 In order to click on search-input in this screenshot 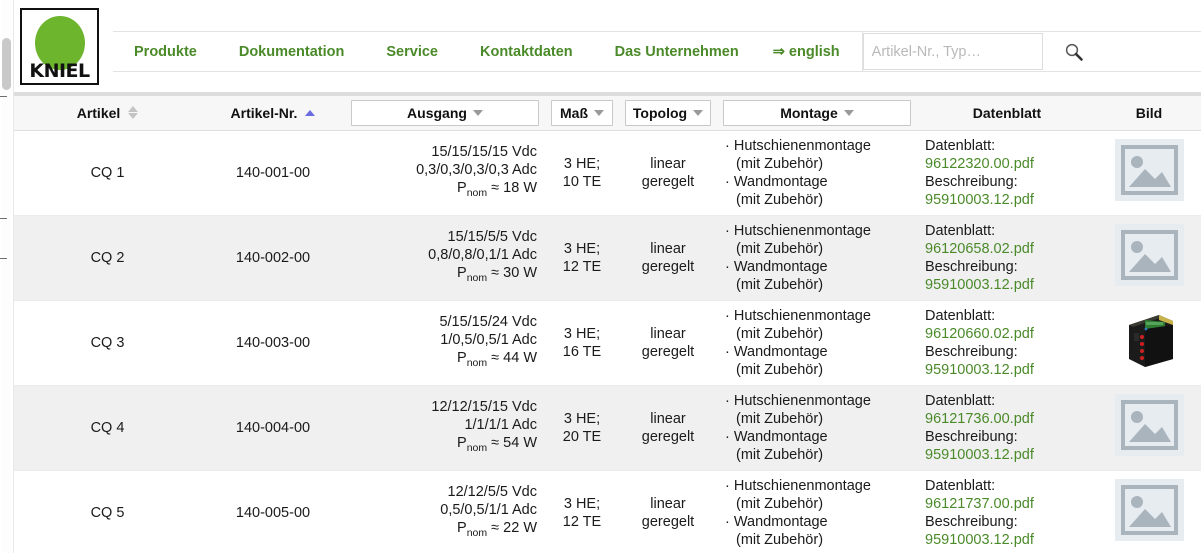, I will do `click(952, 51)`.